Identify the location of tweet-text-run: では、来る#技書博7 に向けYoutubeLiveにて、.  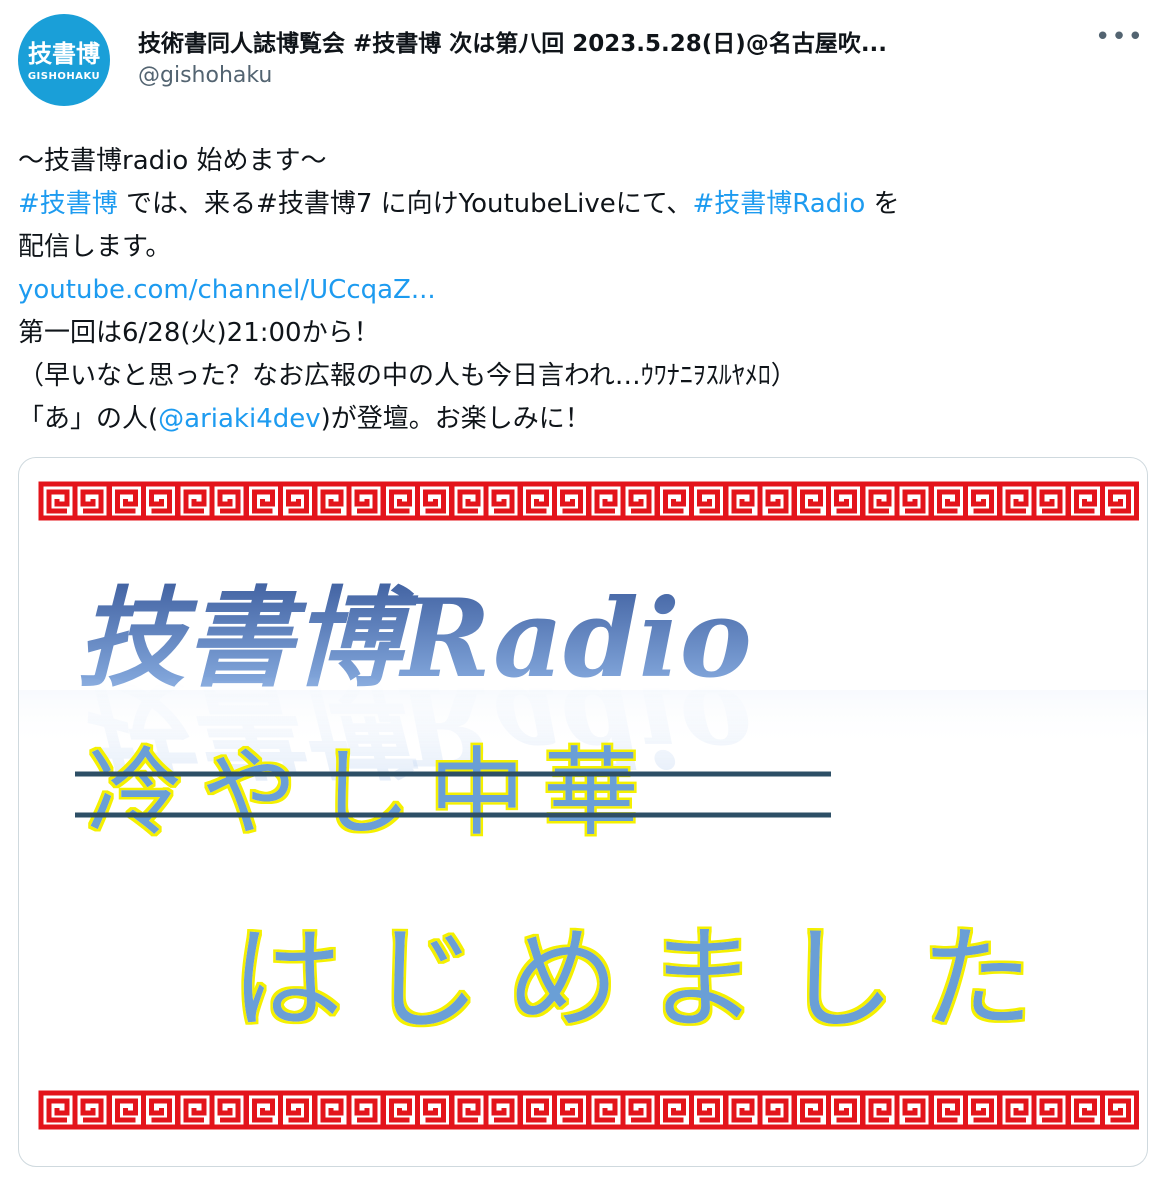
(405, 204).